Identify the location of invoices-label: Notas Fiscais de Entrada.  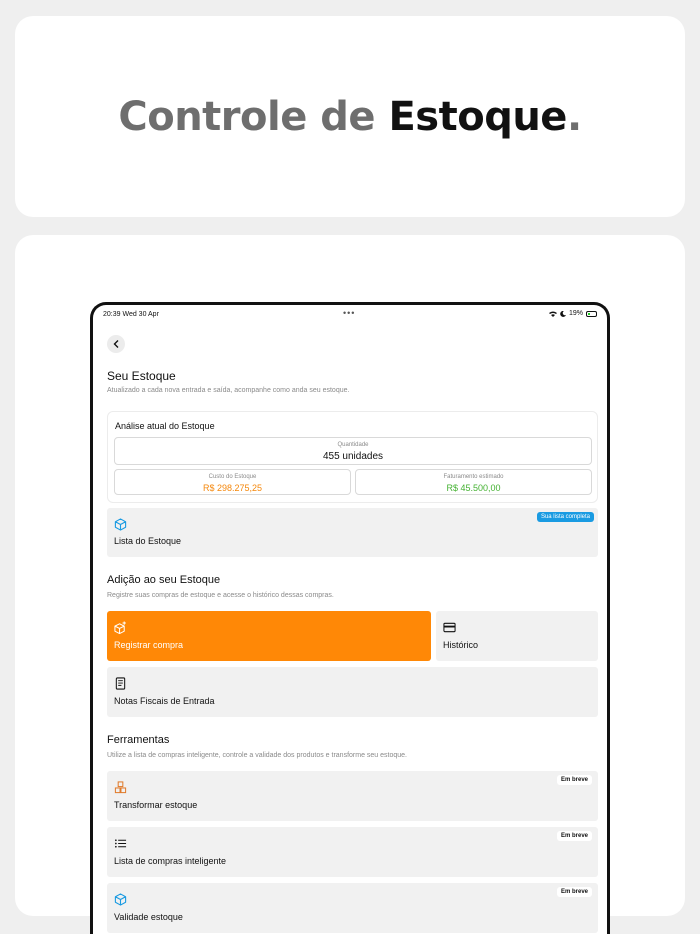
(164, 701).